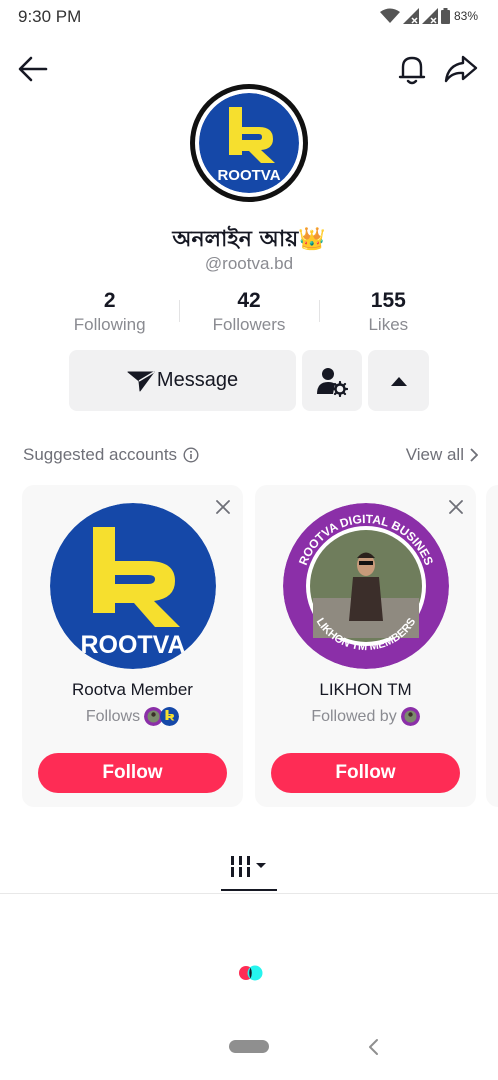 The width and height of the screenshot is (498, 1080). I want to click on content-tab-bar, so click(249, 871).